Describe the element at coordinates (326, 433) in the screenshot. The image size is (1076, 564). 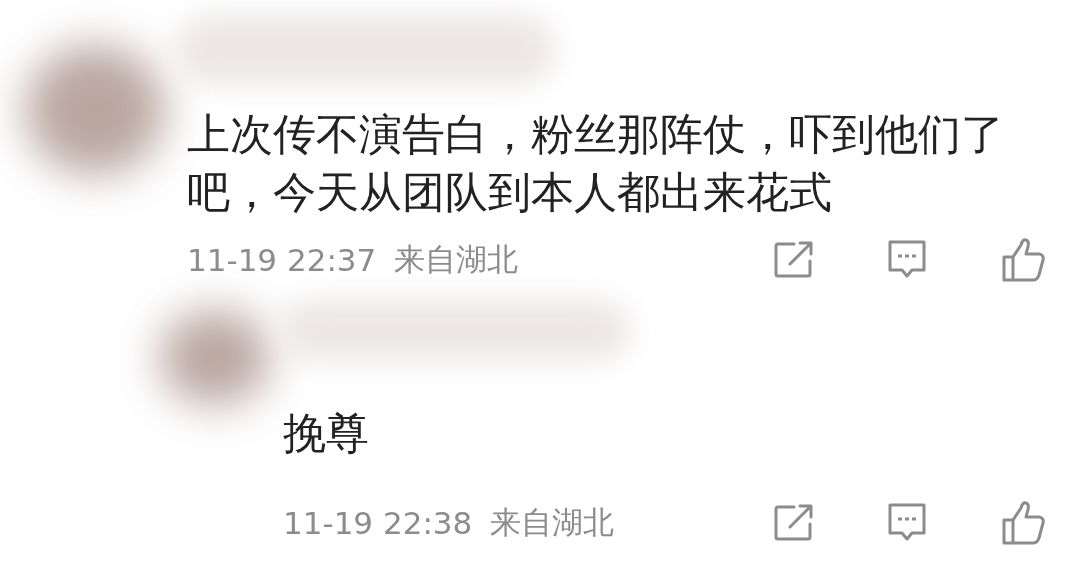
I see `comment-text: 挽尊` at that location.